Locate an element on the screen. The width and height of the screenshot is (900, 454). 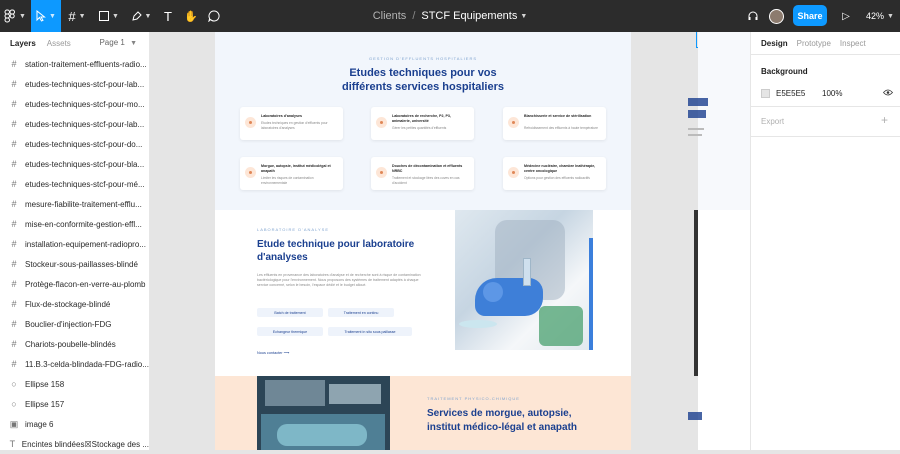
zoom-menu: 42% ▼ is located at coordinates (880, 16).